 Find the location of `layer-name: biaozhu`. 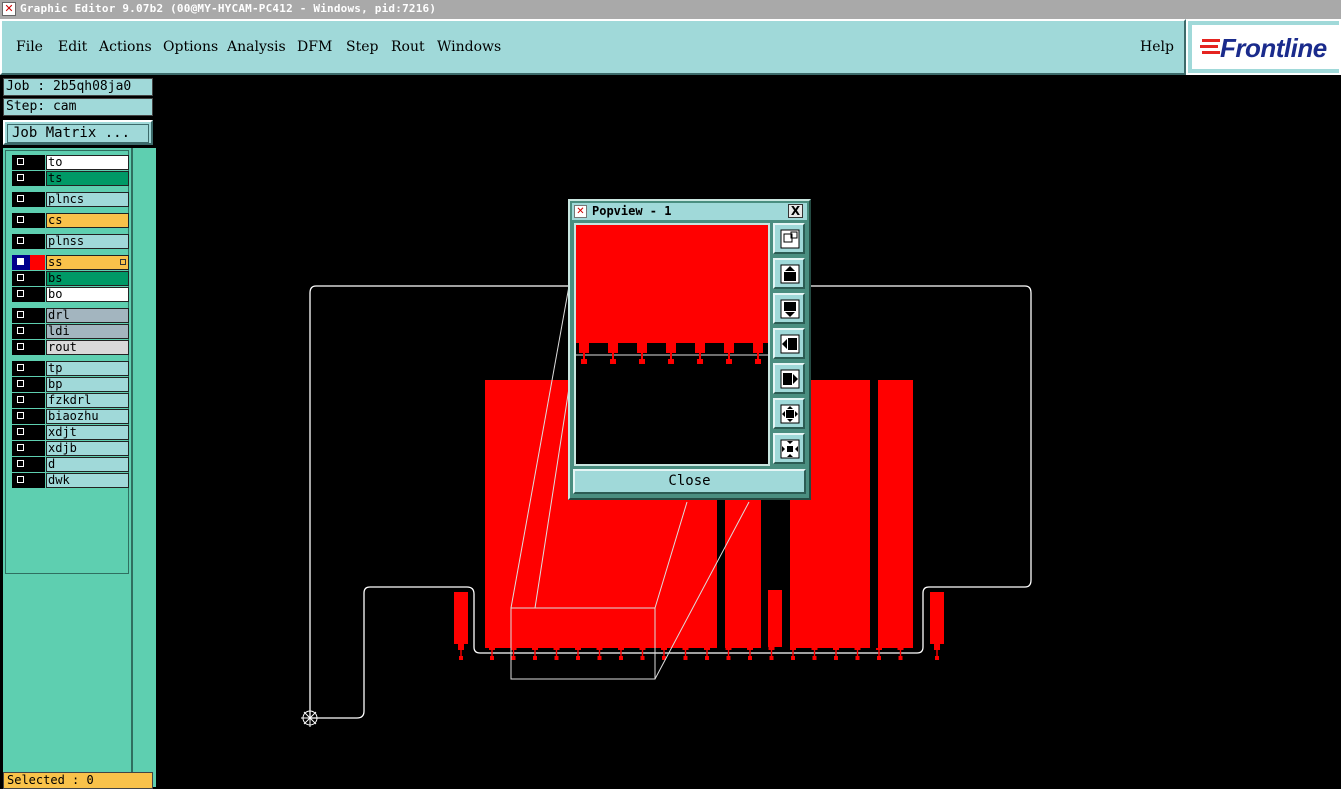

layer-name: biaozhu is located at coordinates (87, 416).